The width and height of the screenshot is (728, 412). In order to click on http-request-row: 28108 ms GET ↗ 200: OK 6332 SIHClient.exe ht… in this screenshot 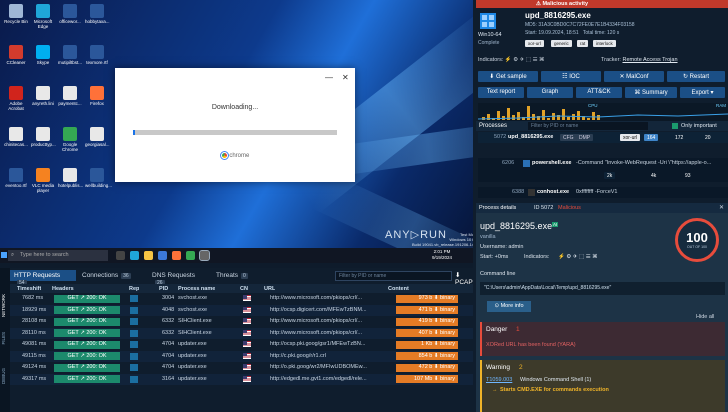, I will do `click(241, 321)`.